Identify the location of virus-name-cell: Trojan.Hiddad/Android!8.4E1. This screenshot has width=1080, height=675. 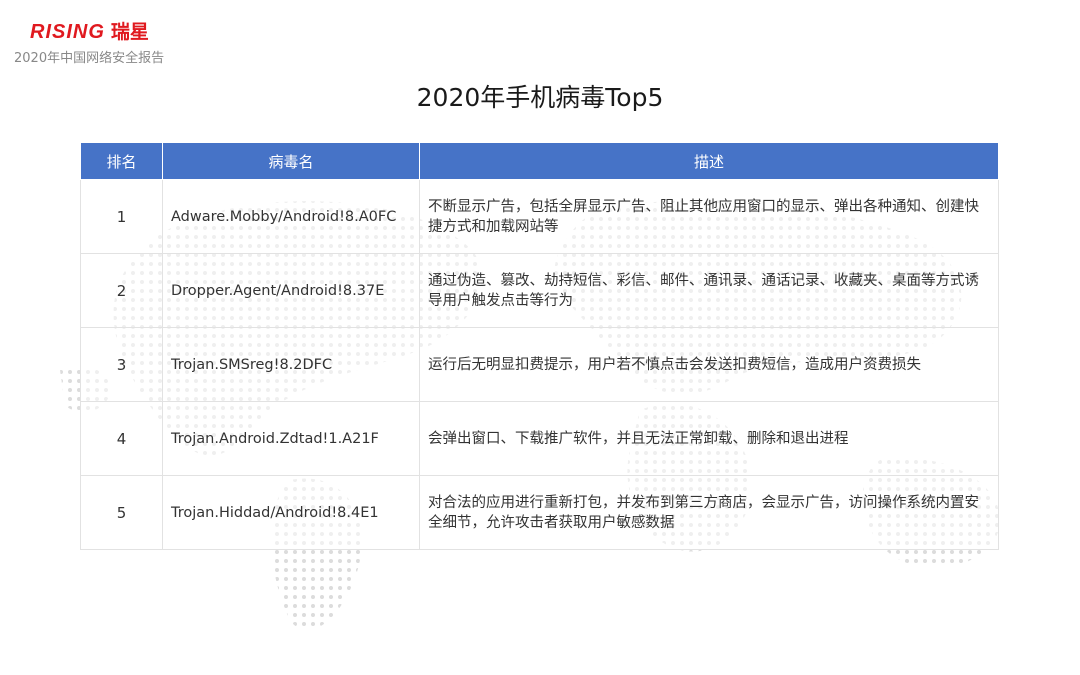
(291, 512).